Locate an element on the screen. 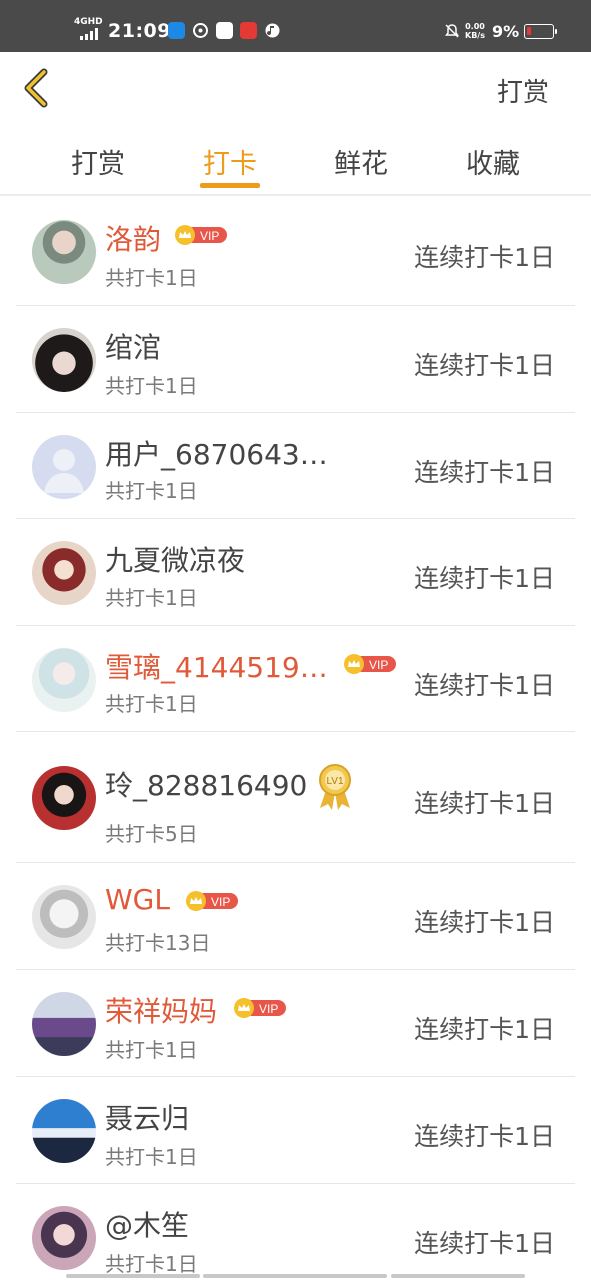  user-name: 绾涫 is located at coordinates (133, 346).